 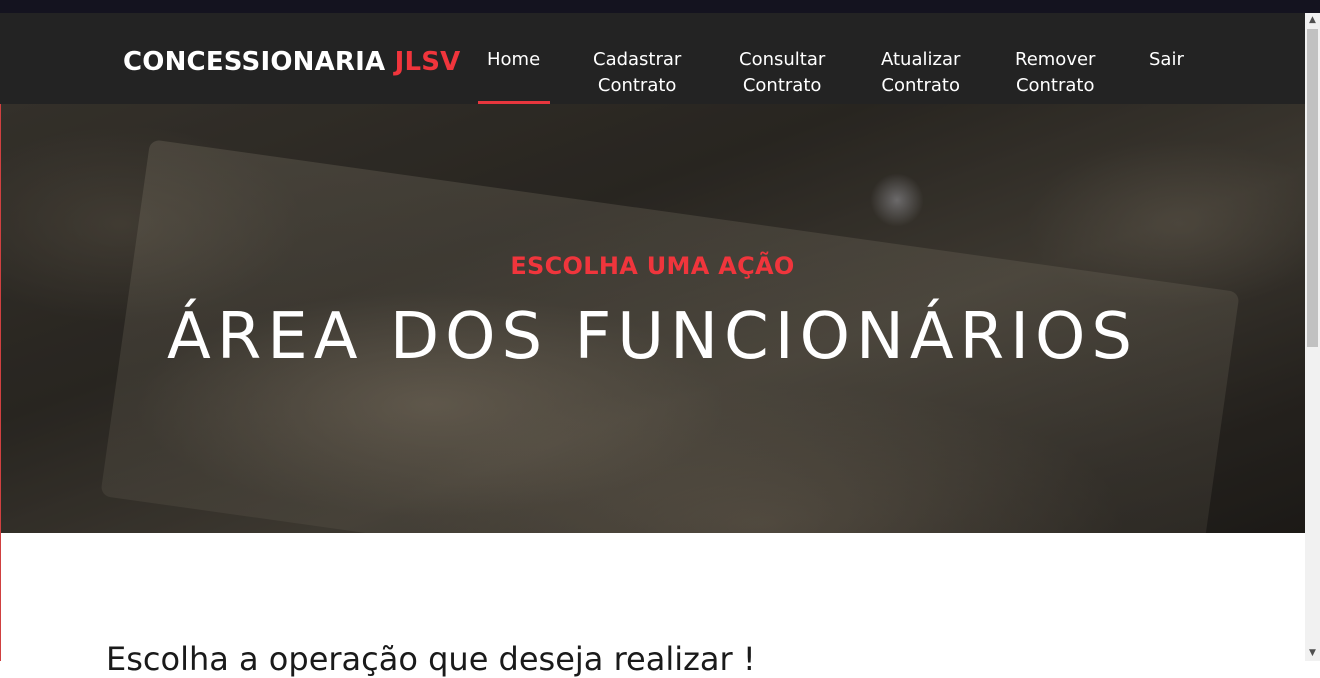 What do you see at coordinates (921, 59) in the screenshot?
I see `nav-atualizar-label-1: Atualizar` at bounding box center [921, 59].